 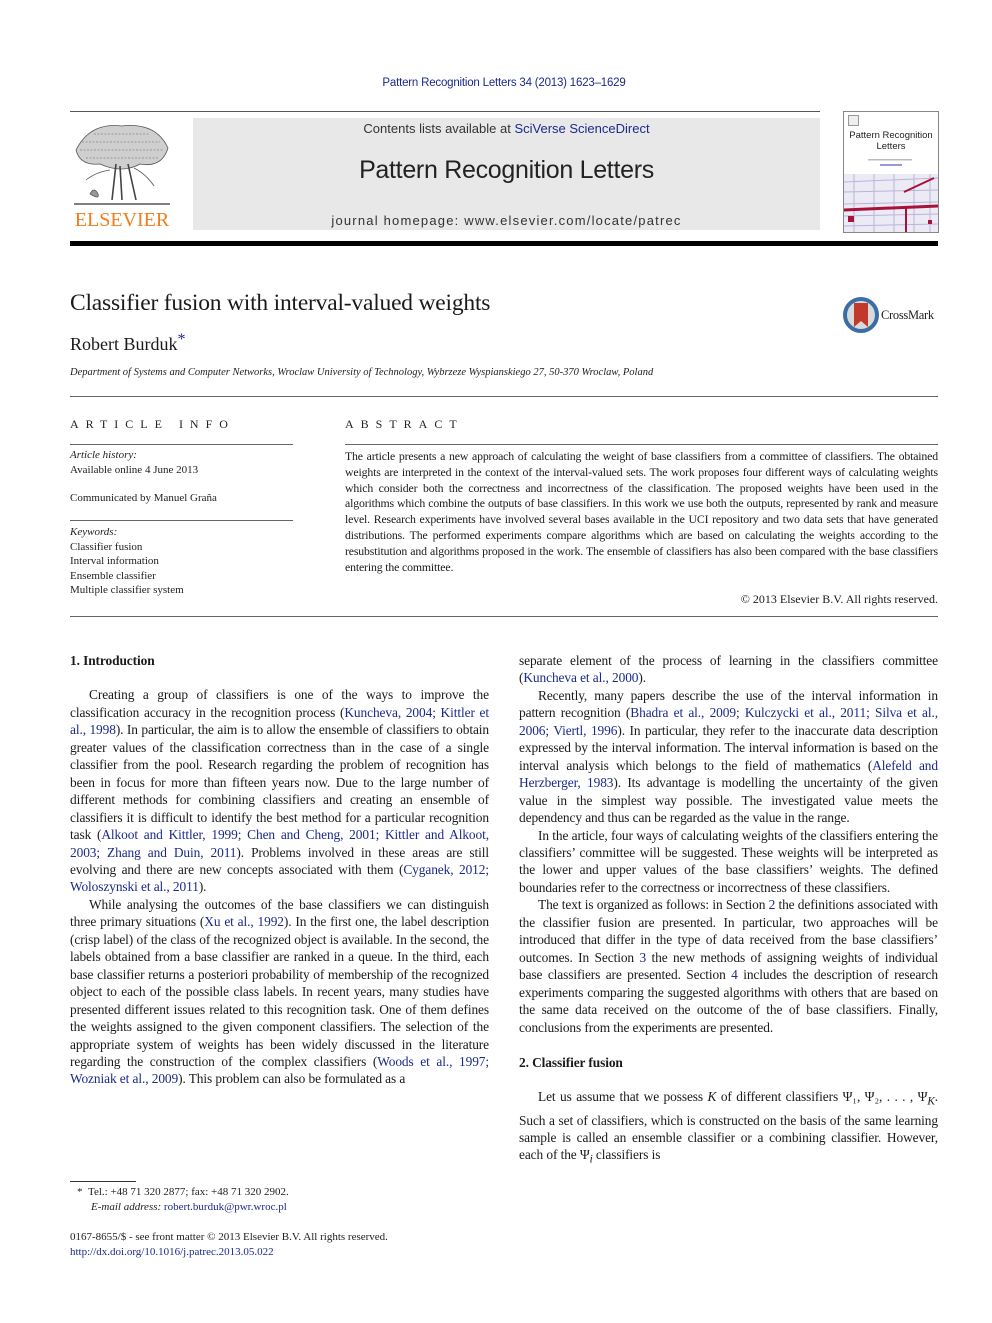 I want to click on header-bottom-rule, so click(x=504, y=243).